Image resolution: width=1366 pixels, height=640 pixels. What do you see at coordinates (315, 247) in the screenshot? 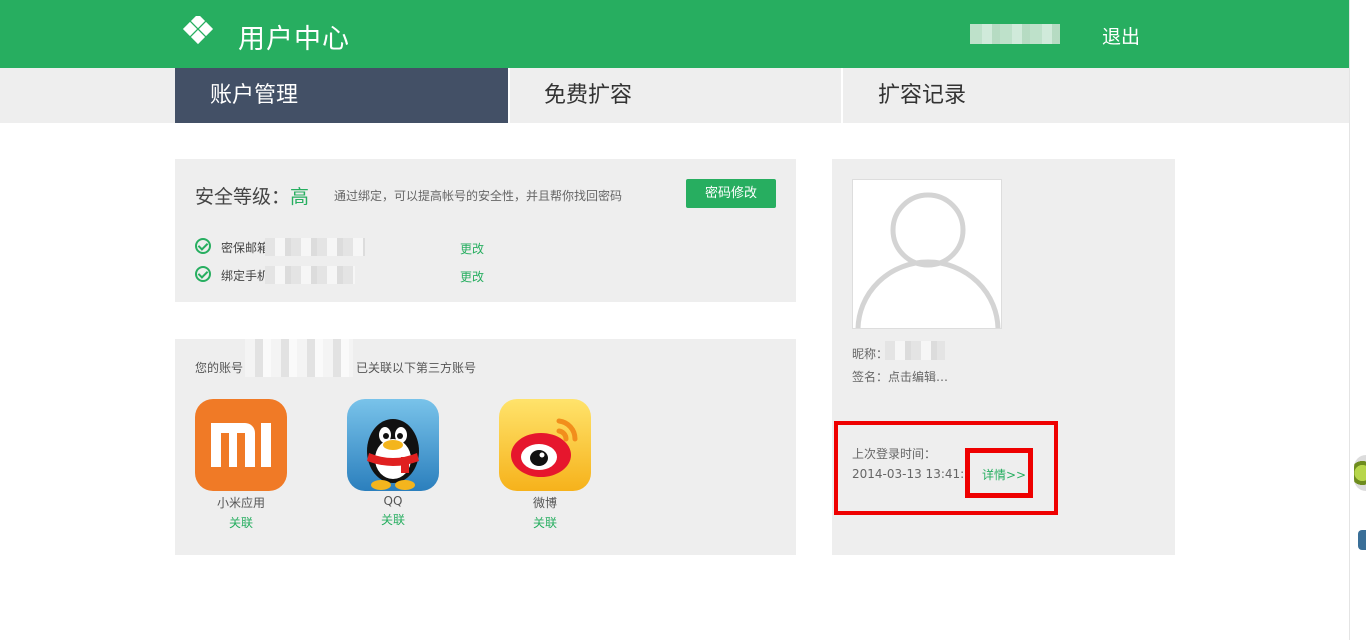
I see `email-redacted` at bounding box center [315, 247].